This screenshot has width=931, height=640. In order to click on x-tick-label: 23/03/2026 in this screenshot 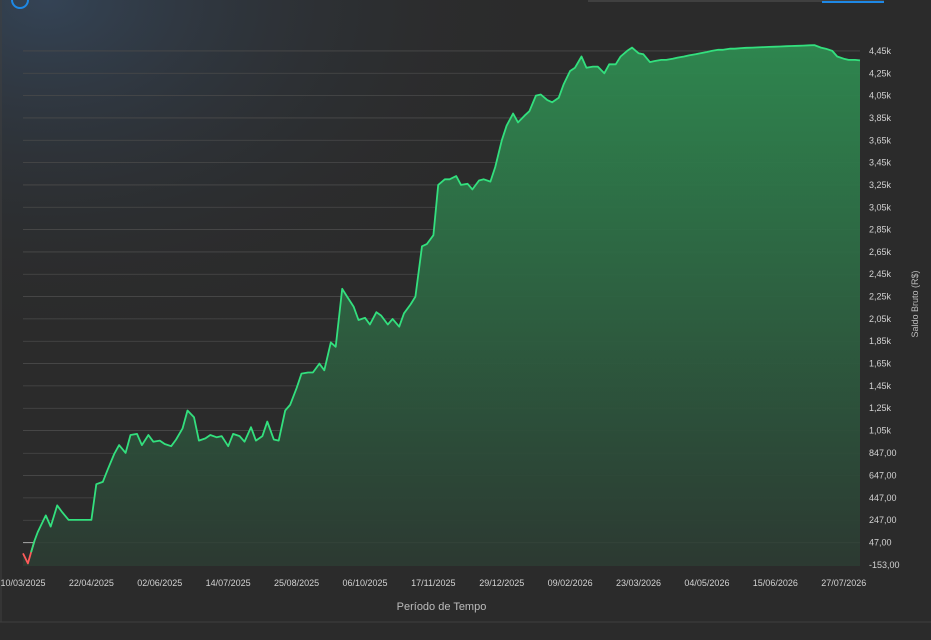, I will do `click(638, 583)`.